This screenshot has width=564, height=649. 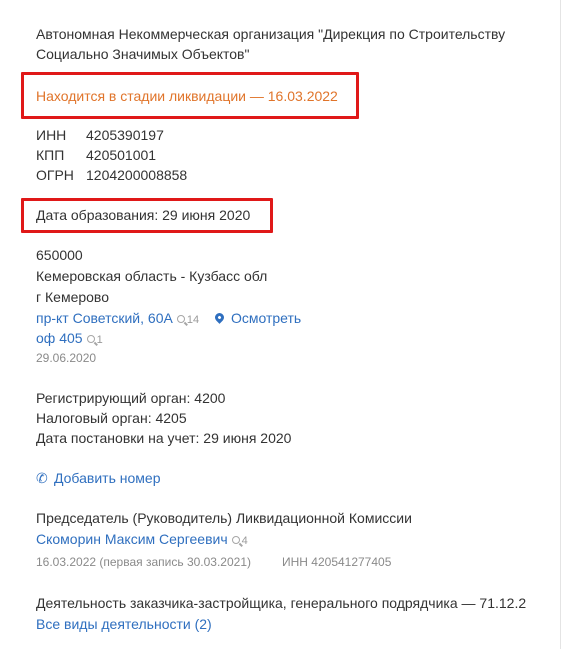 What do you see at coordinates (337, 562) in the screenshot?
I see `head-inn: ИНН 420541277405` at bounding box center [337, 562].